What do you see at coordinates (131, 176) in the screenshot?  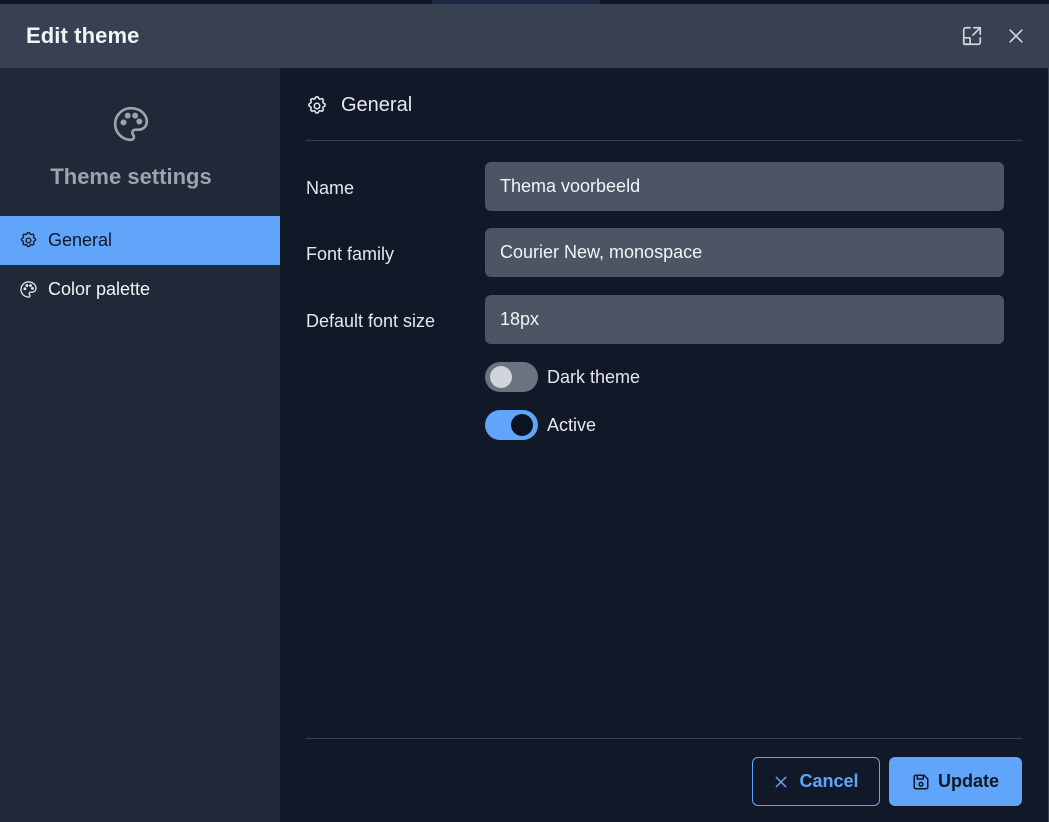 I see `sidebar-title: Theme settings` at bounding box center [131, 176].